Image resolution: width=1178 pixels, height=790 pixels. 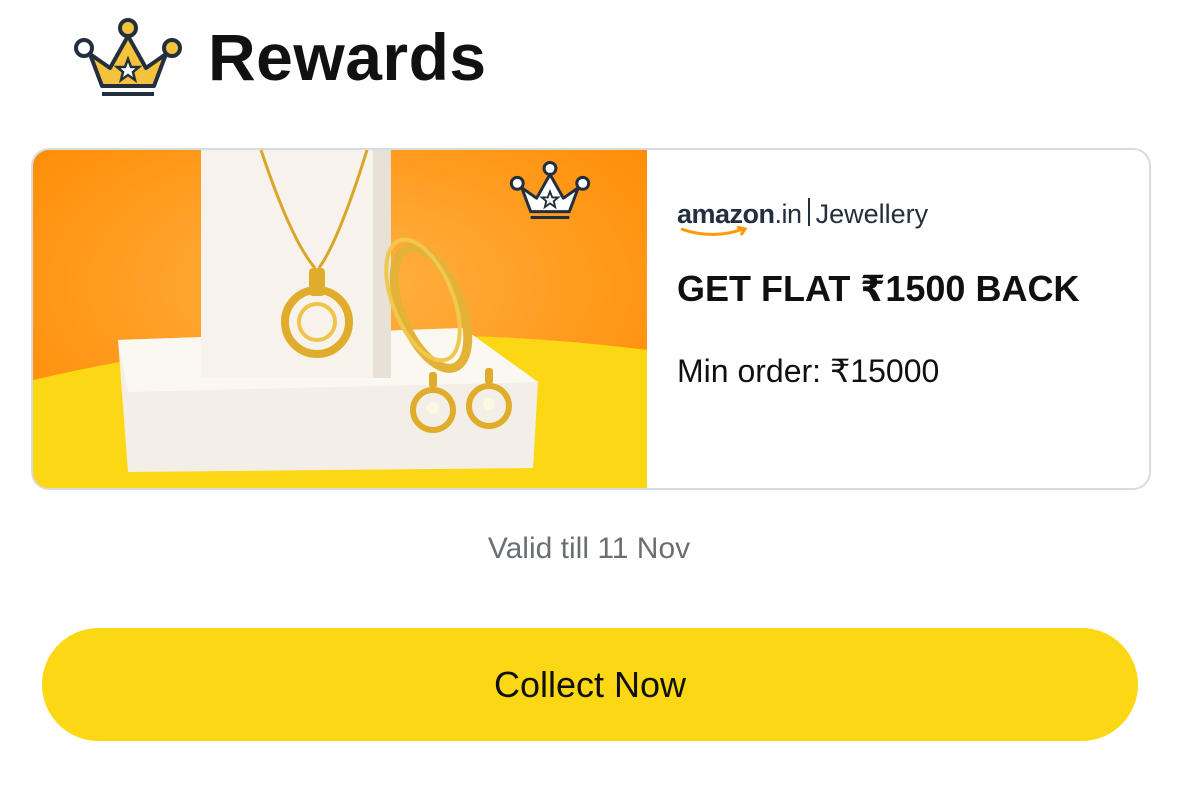 I want to click on amazon-wordmark: amazon, so click(x=726, y=214).